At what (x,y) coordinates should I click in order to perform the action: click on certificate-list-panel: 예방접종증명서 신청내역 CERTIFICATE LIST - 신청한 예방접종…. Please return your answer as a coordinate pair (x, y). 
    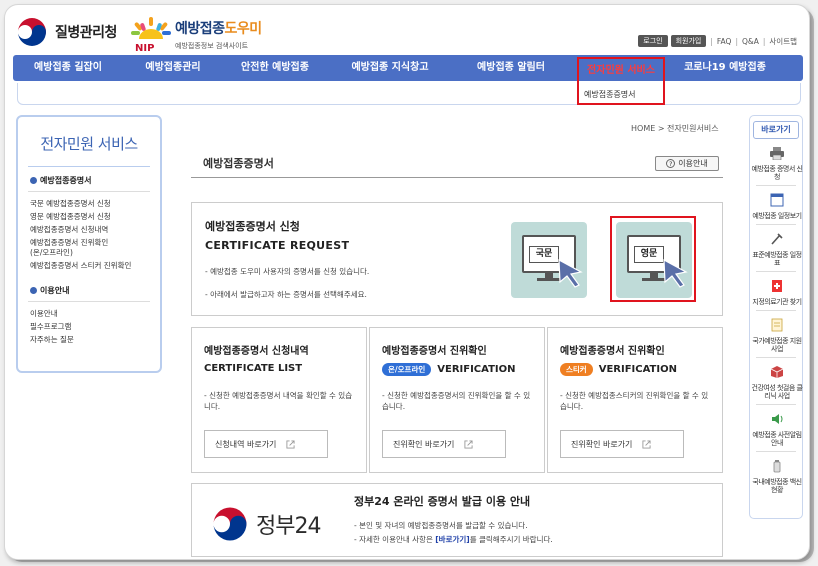
    Looking at the image, I should click on (279, 400).